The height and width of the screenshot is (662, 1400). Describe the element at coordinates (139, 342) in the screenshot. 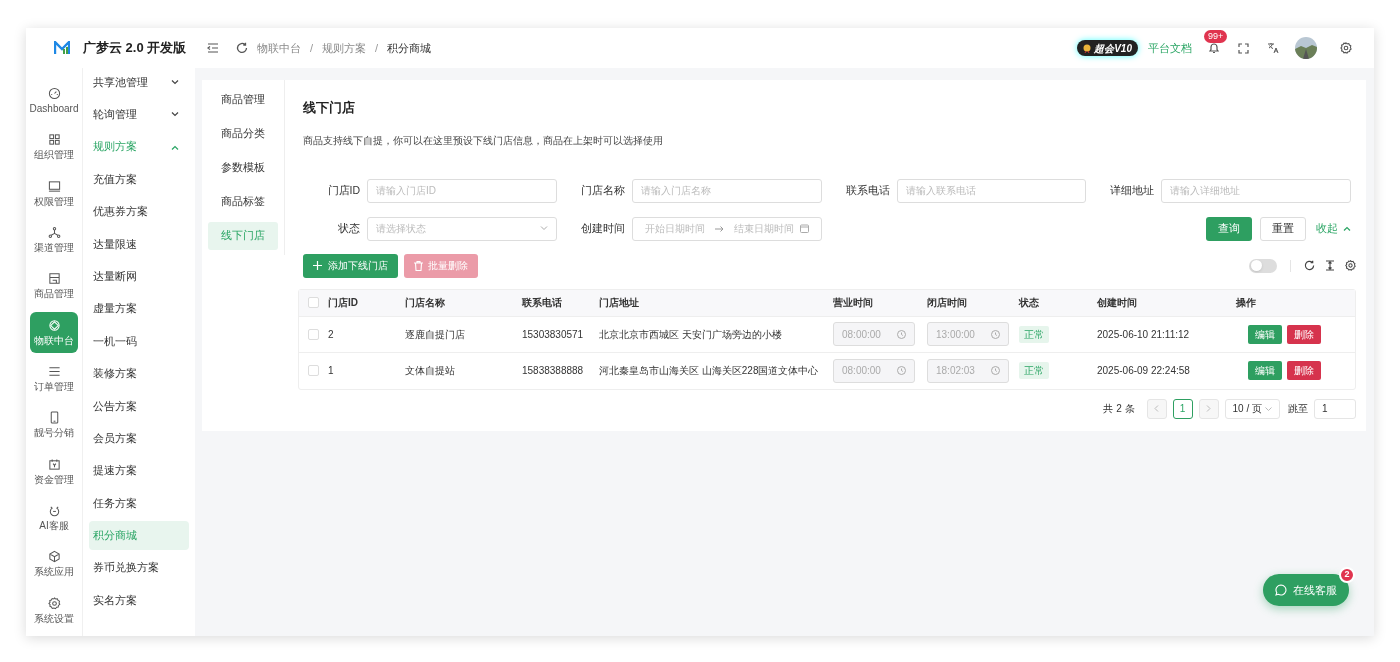

I see `submenu-item: 一机一码` at that location.